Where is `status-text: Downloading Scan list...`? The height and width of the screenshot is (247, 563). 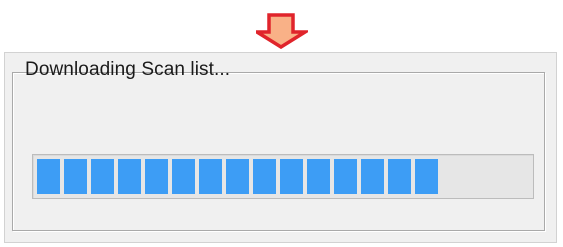
status-text: Downloading Scan list... is located at coordinates (128, 69).